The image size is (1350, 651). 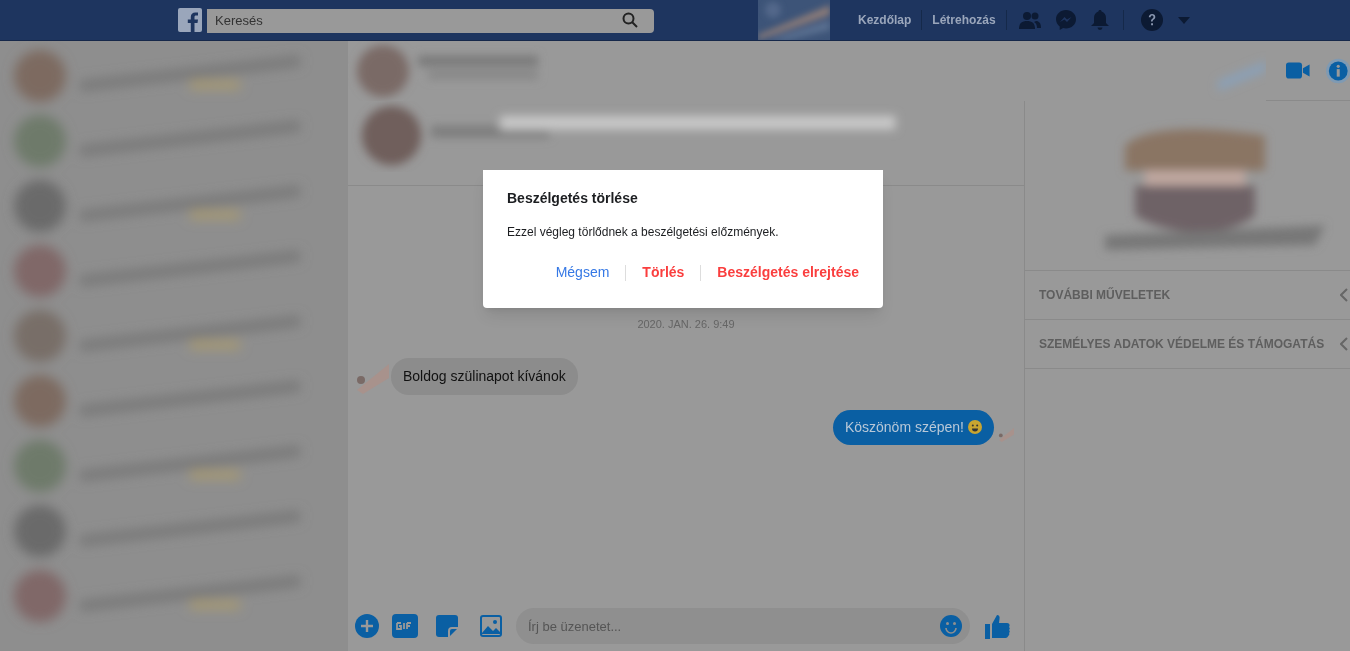 What do you see at coordinates (643, 232) in the screenshot?
I see `dialog-message: Ezzel végleg törlődnek a beszélgetési előzmények.` at bounding box center [643, 232].